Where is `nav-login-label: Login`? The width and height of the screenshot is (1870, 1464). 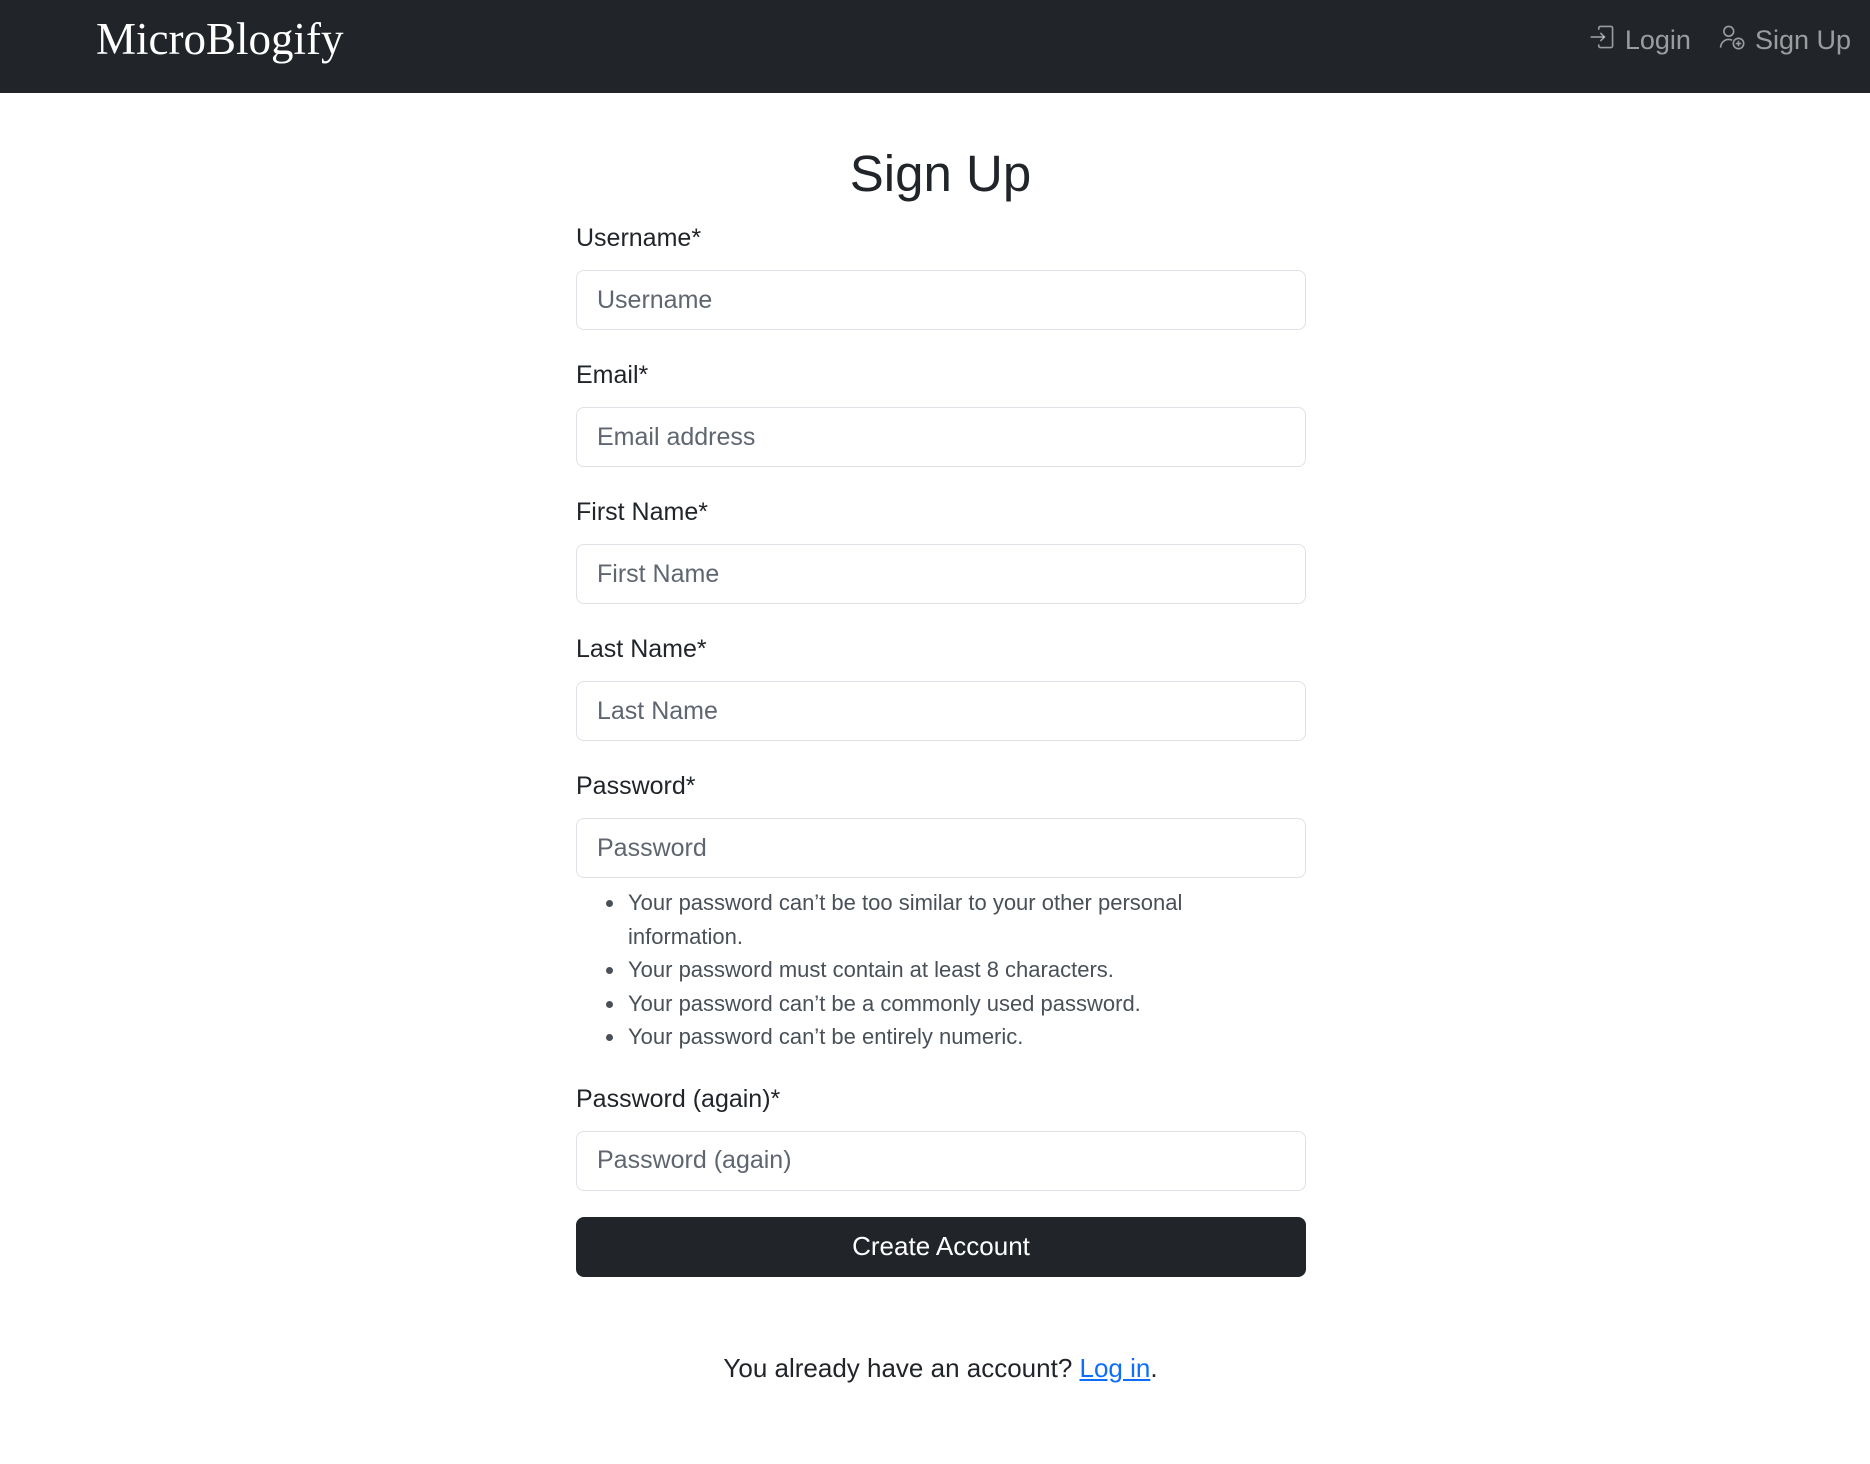
nav-login-label: Login is located at coordinates (1657, 39).